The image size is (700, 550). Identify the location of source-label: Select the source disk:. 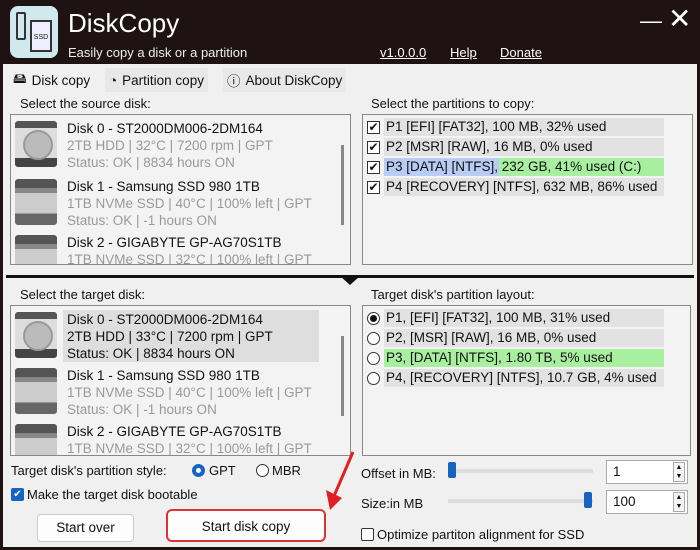
(85, 103).